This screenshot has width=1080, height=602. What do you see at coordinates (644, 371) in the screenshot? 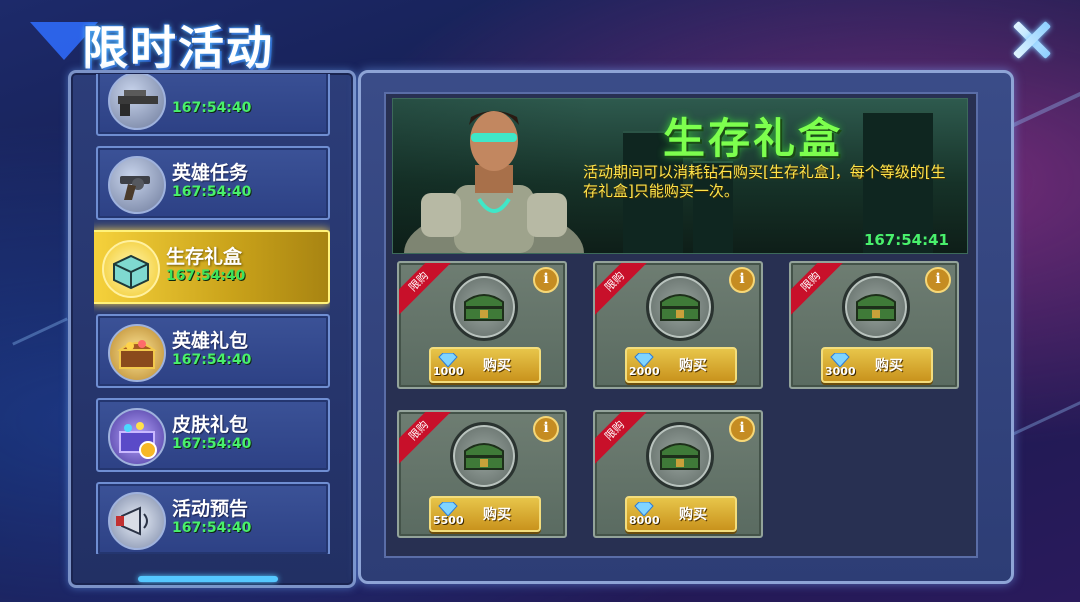
I see `price-text: 2000` at bounding box center [644, 371].